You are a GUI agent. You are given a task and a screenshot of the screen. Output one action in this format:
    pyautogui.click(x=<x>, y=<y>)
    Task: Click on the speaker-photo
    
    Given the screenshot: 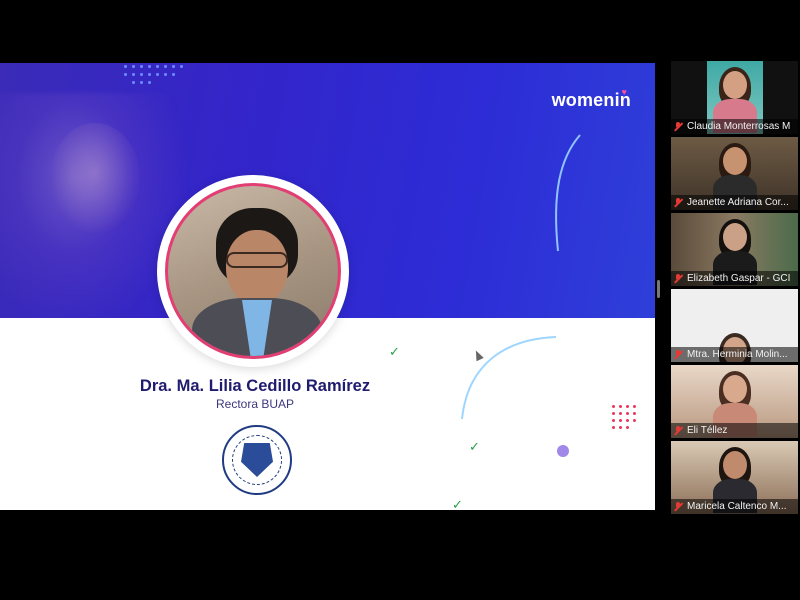 What is the action you would take?
    pyautogui.click(x=253, y=271)
    